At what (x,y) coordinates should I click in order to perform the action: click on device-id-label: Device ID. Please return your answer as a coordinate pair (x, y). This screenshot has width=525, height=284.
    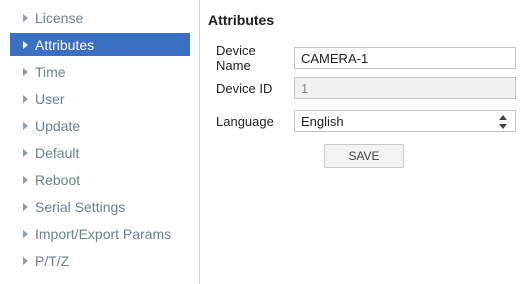
    Looking at the image, I should click on (244, 88).